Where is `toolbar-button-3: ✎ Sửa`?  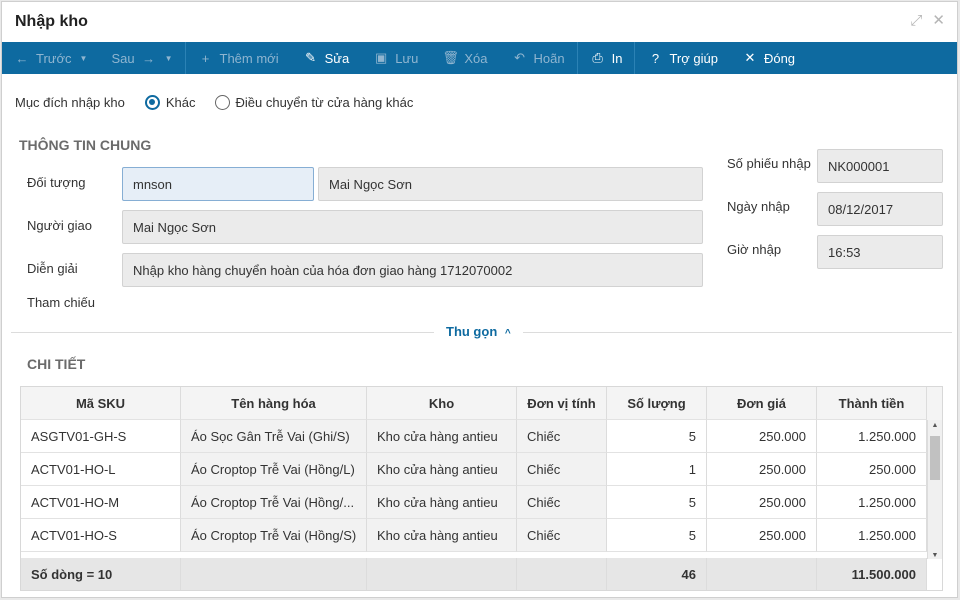 toolbar-button-3: ✎ Sửa is located at coordinates (326, 58).